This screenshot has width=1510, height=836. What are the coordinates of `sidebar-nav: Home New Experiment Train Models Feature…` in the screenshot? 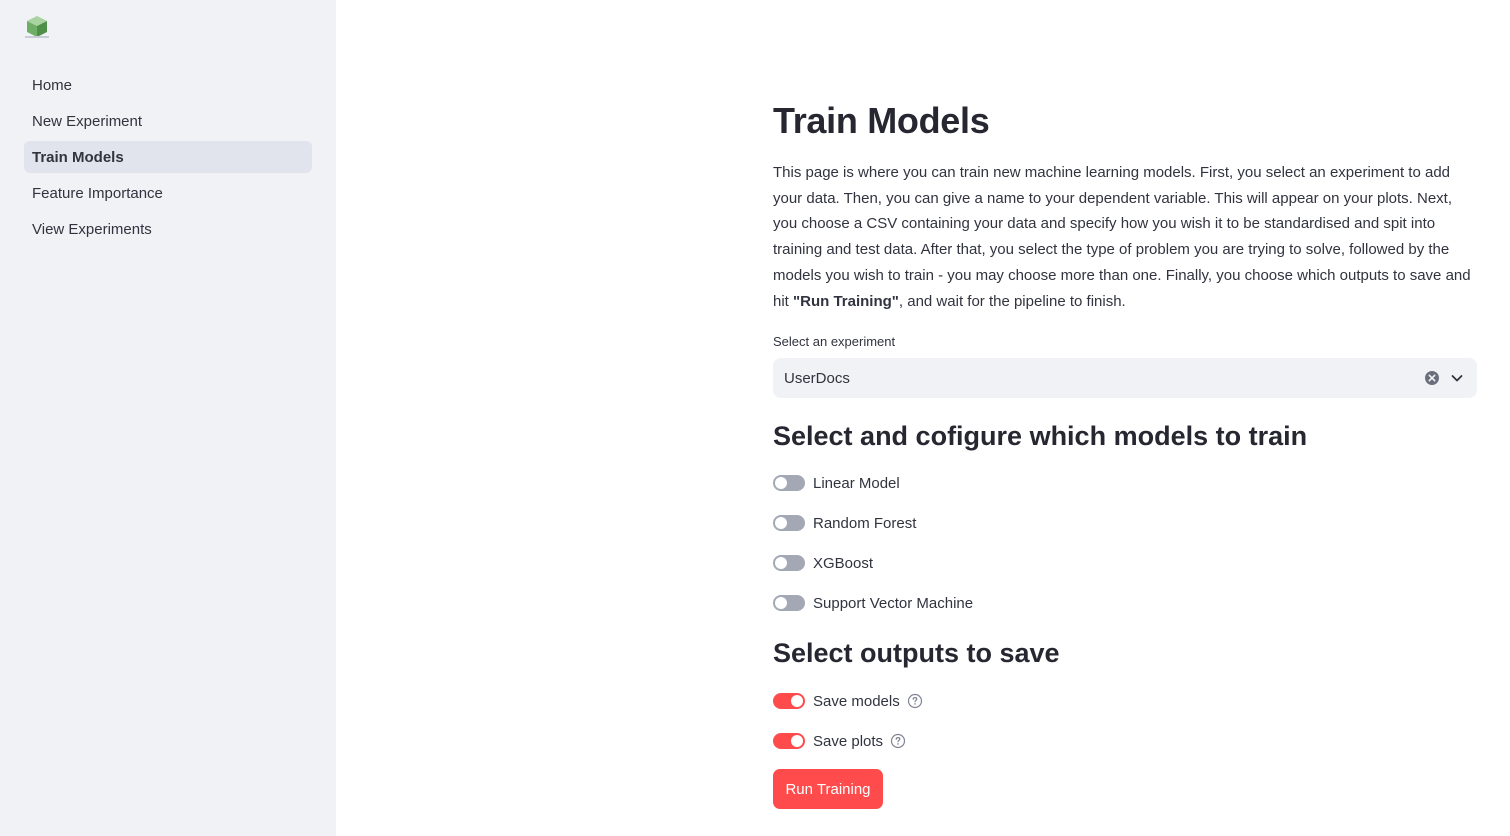 It's located at (168, 159).